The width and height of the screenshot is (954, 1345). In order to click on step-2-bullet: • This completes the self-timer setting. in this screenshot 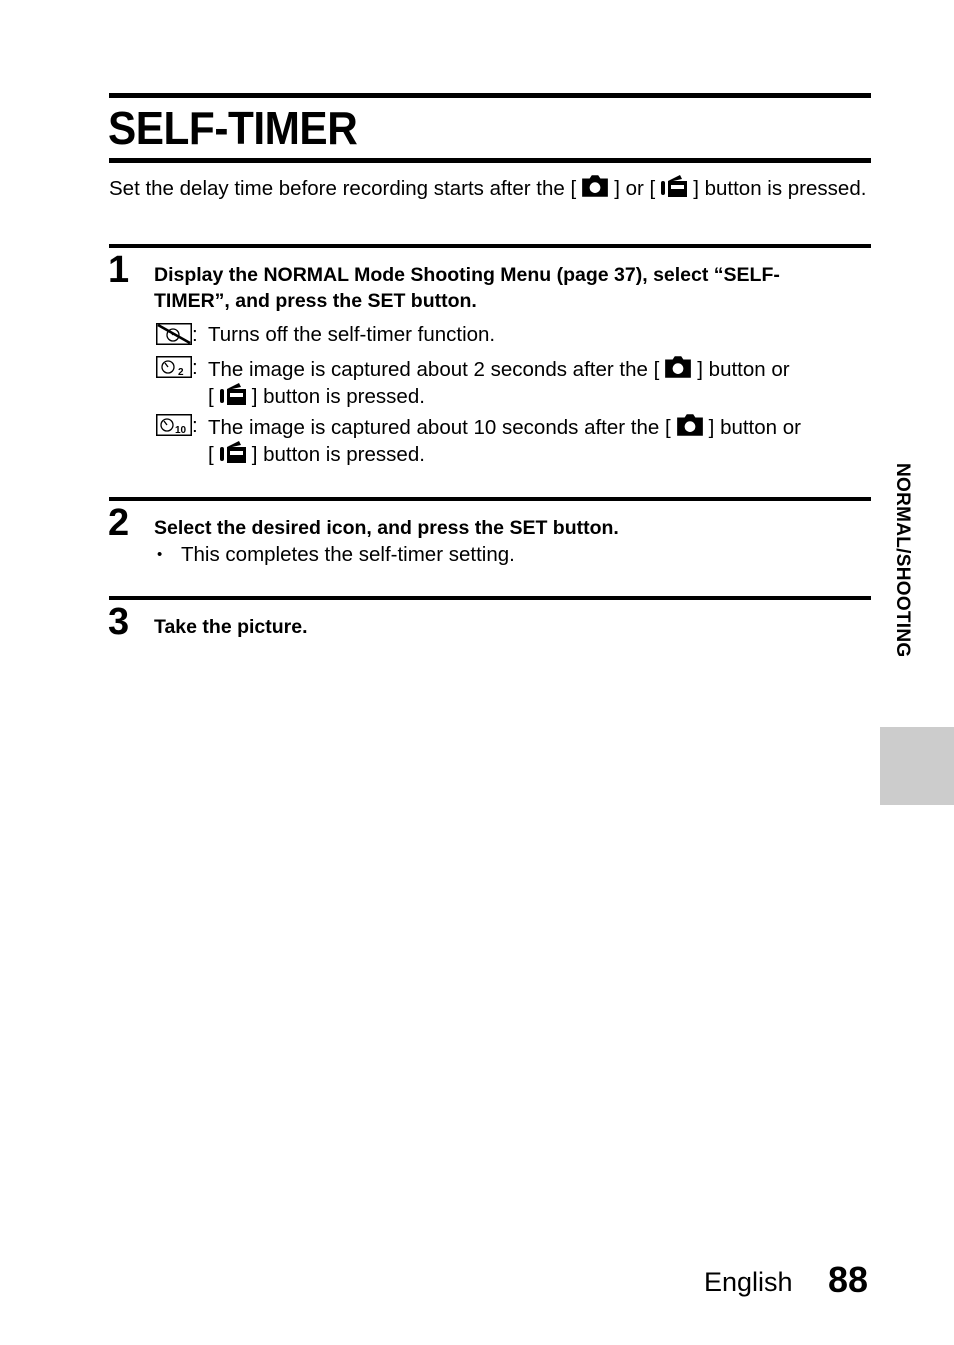, I will do `click(336, 554)`.